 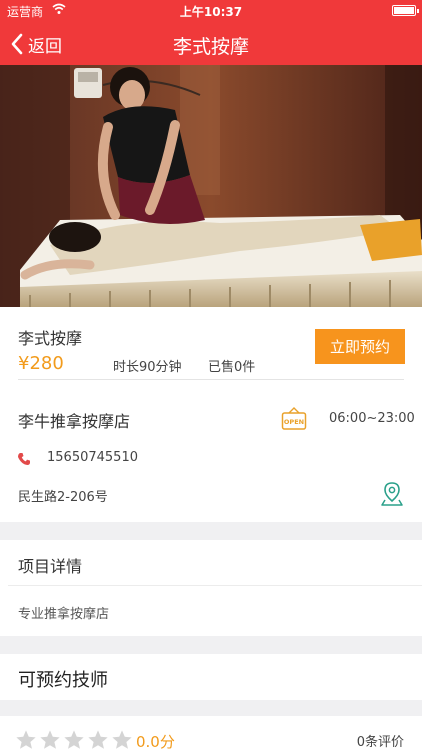 What do you see at coordinates (372, 418) in the screenshot?
I see `business-hours: 06:00~23:00` at bounding box center [372, 418].